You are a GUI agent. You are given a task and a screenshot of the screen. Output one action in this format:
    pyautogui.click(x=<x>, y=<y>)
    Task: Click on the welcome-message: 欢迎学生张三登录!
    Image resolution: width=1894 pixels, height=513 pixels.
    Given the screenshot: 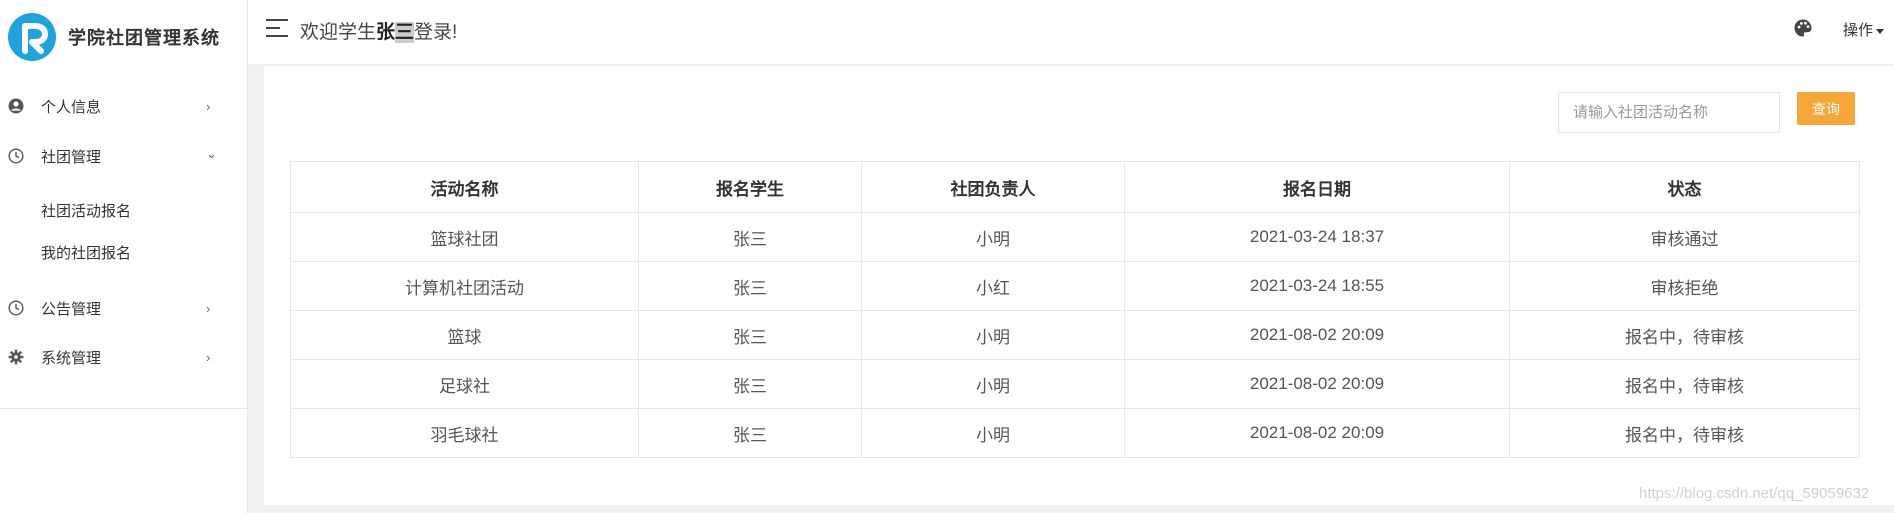 What is the action you would take?
    pyautogui.click(x=378, y=30)
    